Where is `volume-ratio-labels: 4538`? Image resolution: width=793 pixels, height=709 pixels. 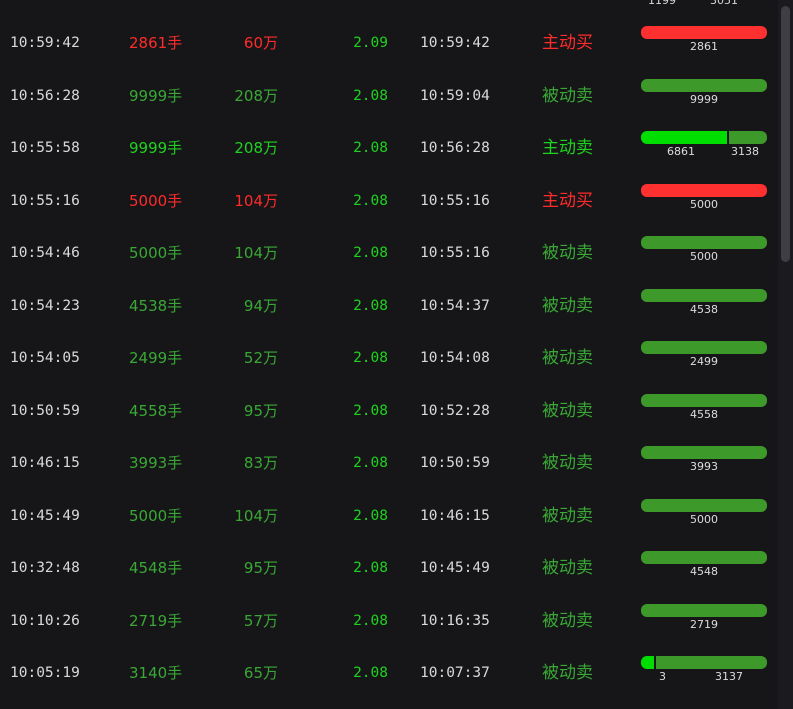 volume-ratio-labels: 4538 is located at coordinates (704, 310).